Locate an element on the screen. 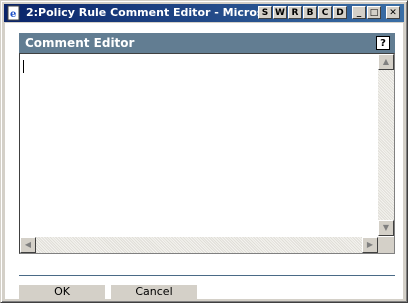 This screenshot has height=303, width=408. toolbar-button-c: C is located at coordinates (325, 12).